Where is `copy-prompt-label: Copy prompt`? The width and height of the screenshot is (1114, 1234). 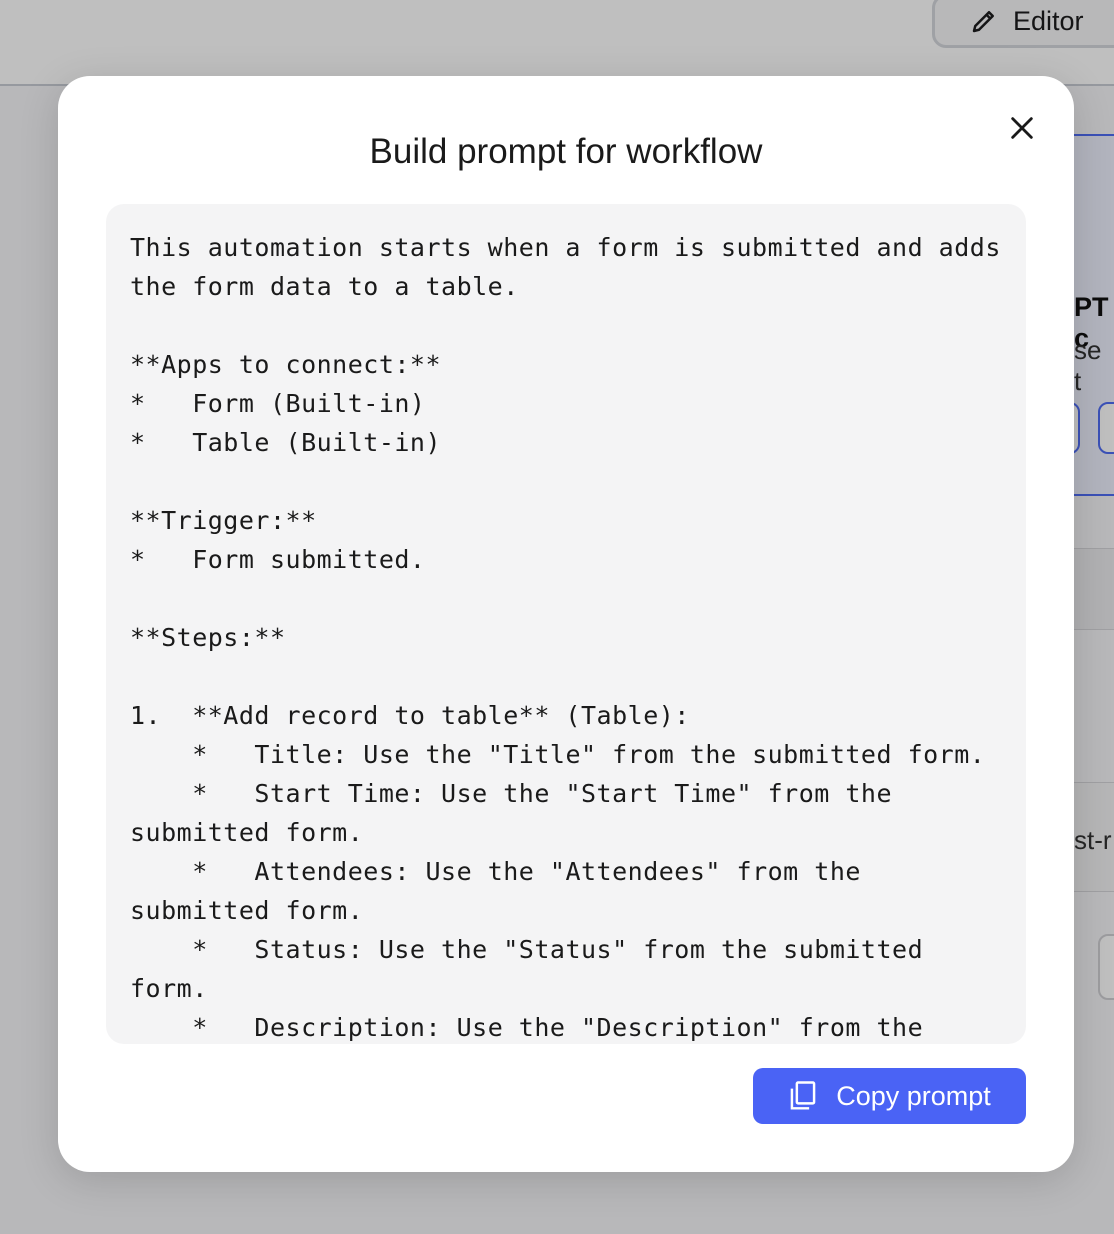
copy-prompt-label: Copy prompt is located at coordinates (913, 1095).